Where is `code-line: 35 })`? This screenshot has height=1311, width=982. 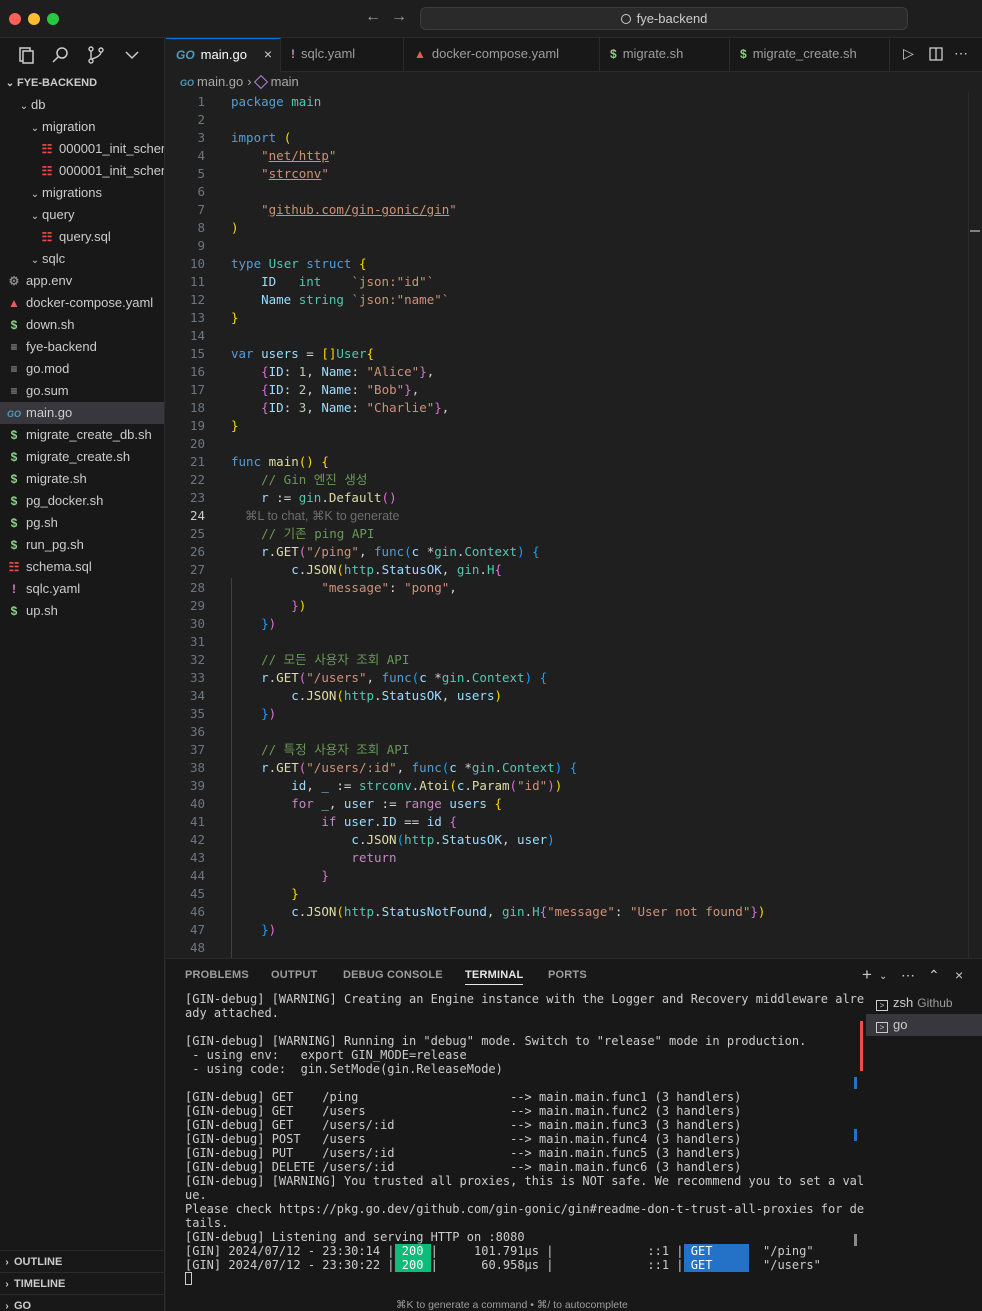 code-line: 35 }) is located at coordinates (566, 714).